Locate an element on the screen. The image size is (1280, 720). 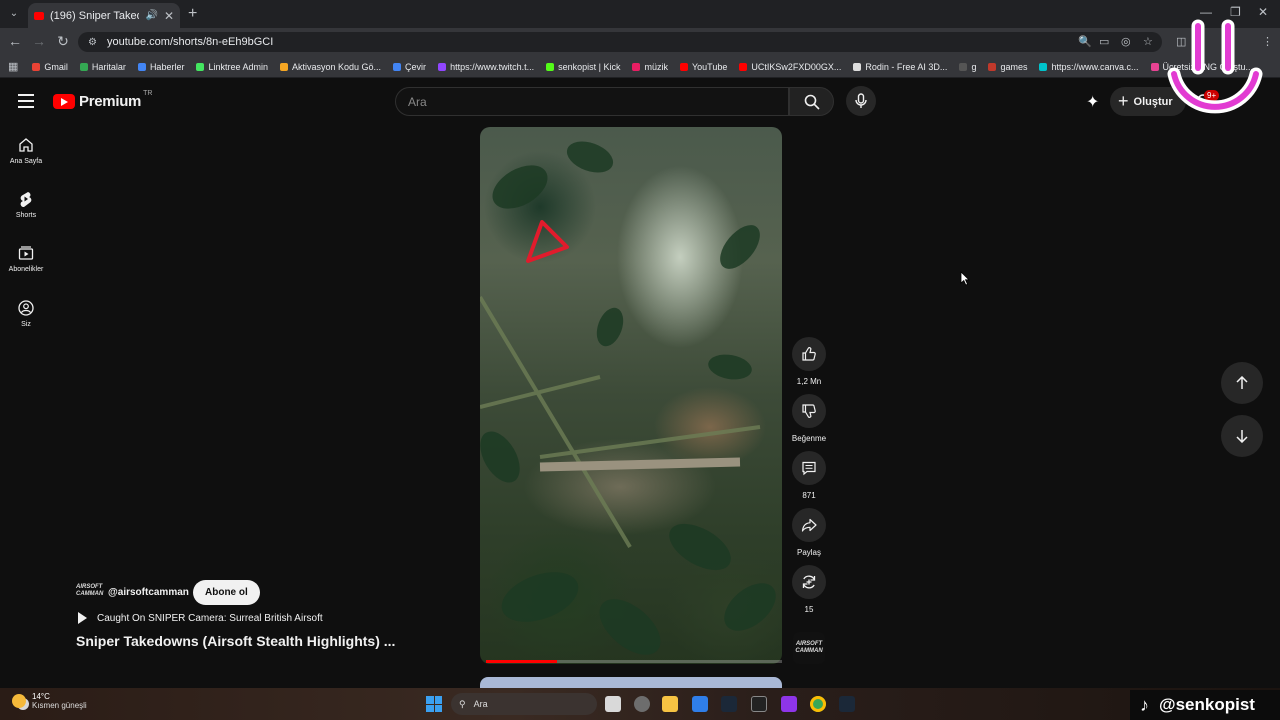
apps-grid-icon: ▦ is located at coordinates (13, 66).